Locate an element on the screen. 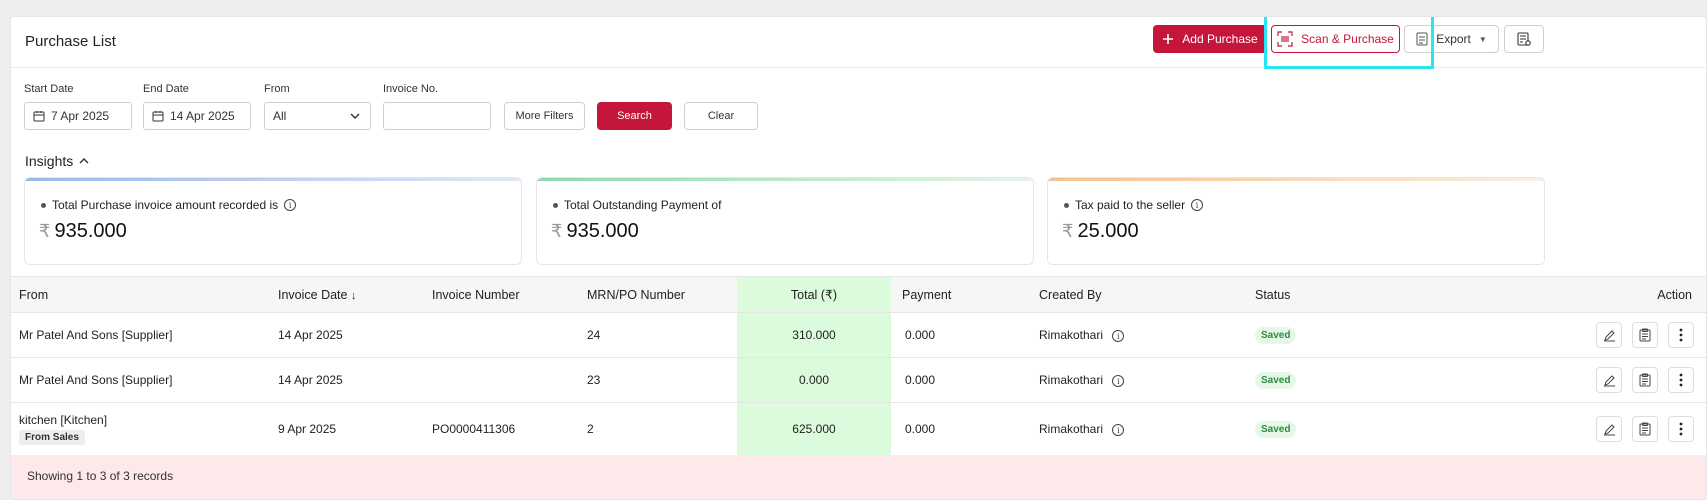 The image size is (1707, 500). col-status: Status is located at coordinates (1340, 294).